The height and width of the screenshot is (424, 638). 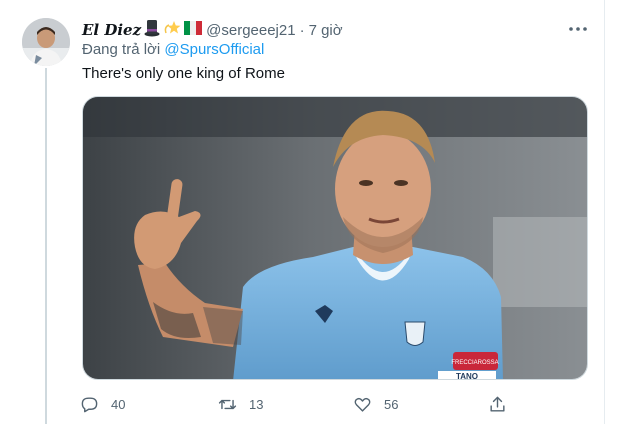 I want to click on avatar-image, so click(x=46, y=42).